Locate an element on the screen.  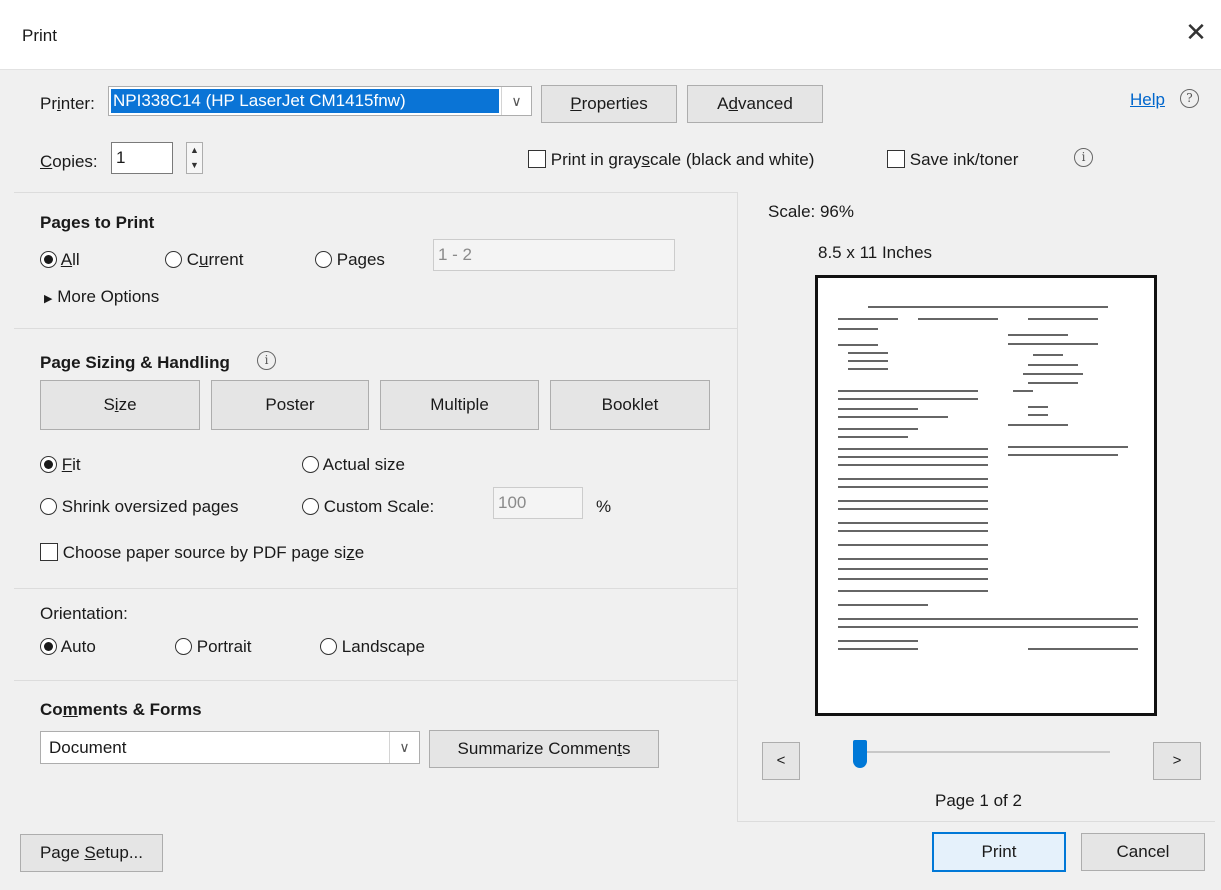
copies-label: Copies: is located at coordinates (69, 161).